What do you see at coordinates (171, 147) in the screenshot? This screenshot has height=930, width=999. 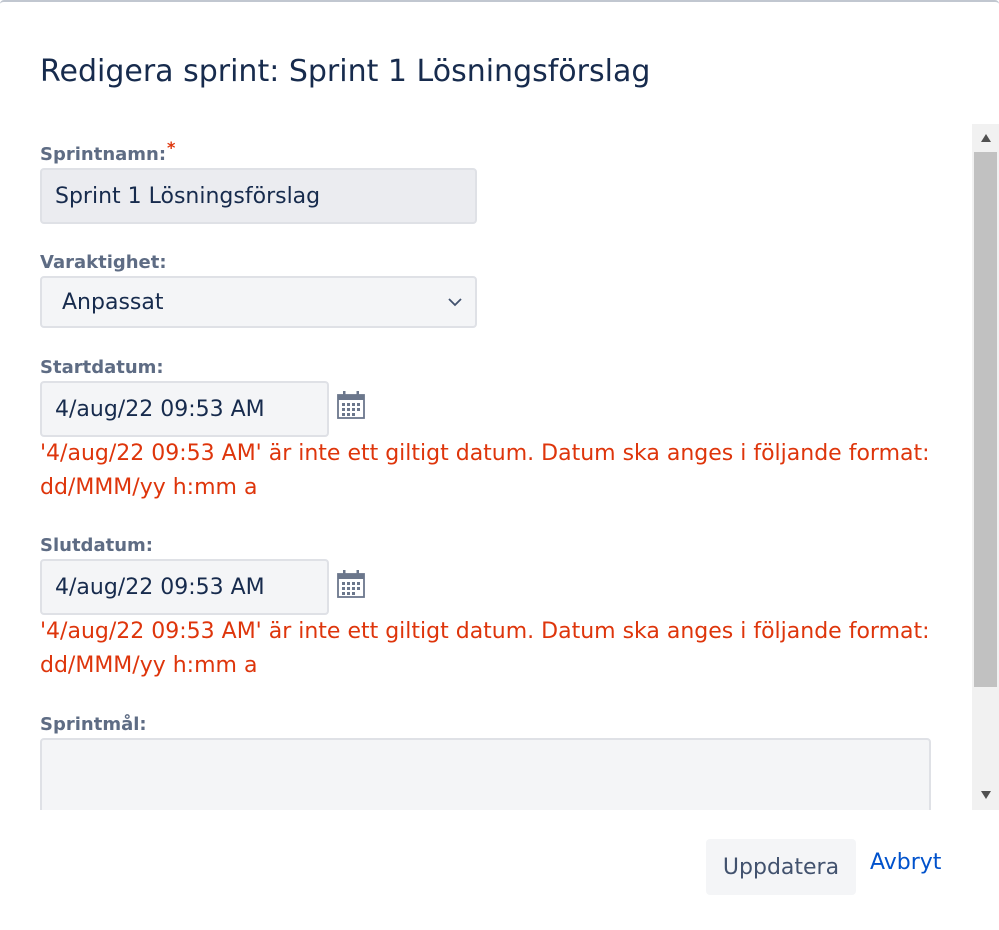 I see `required-marker: *` at bounding box center [171, 147].